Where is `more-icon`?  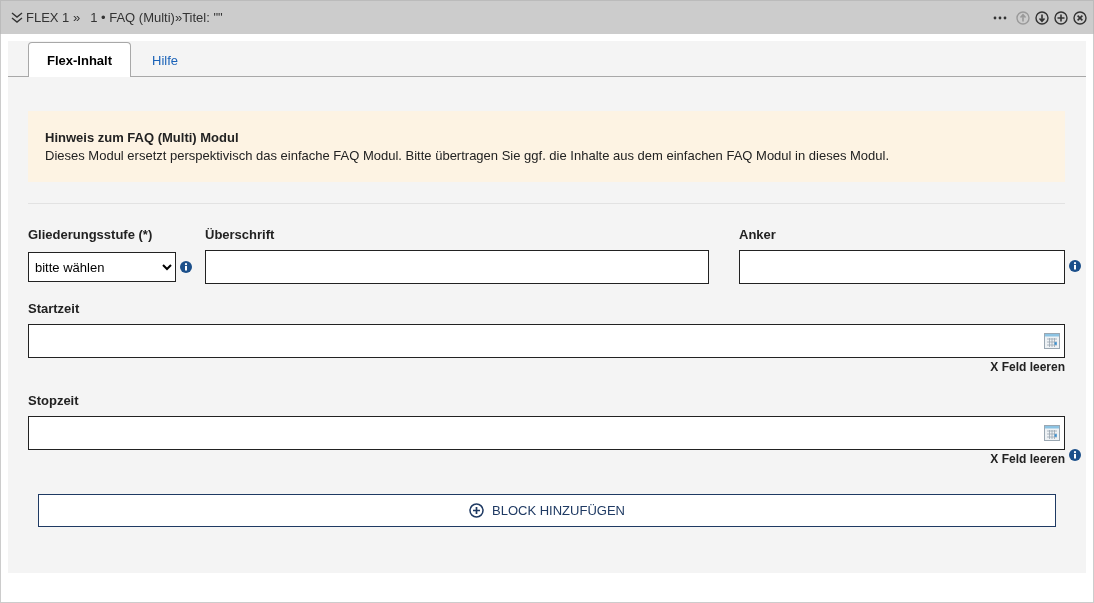 more-icon is located at coordinates (1000, 17).